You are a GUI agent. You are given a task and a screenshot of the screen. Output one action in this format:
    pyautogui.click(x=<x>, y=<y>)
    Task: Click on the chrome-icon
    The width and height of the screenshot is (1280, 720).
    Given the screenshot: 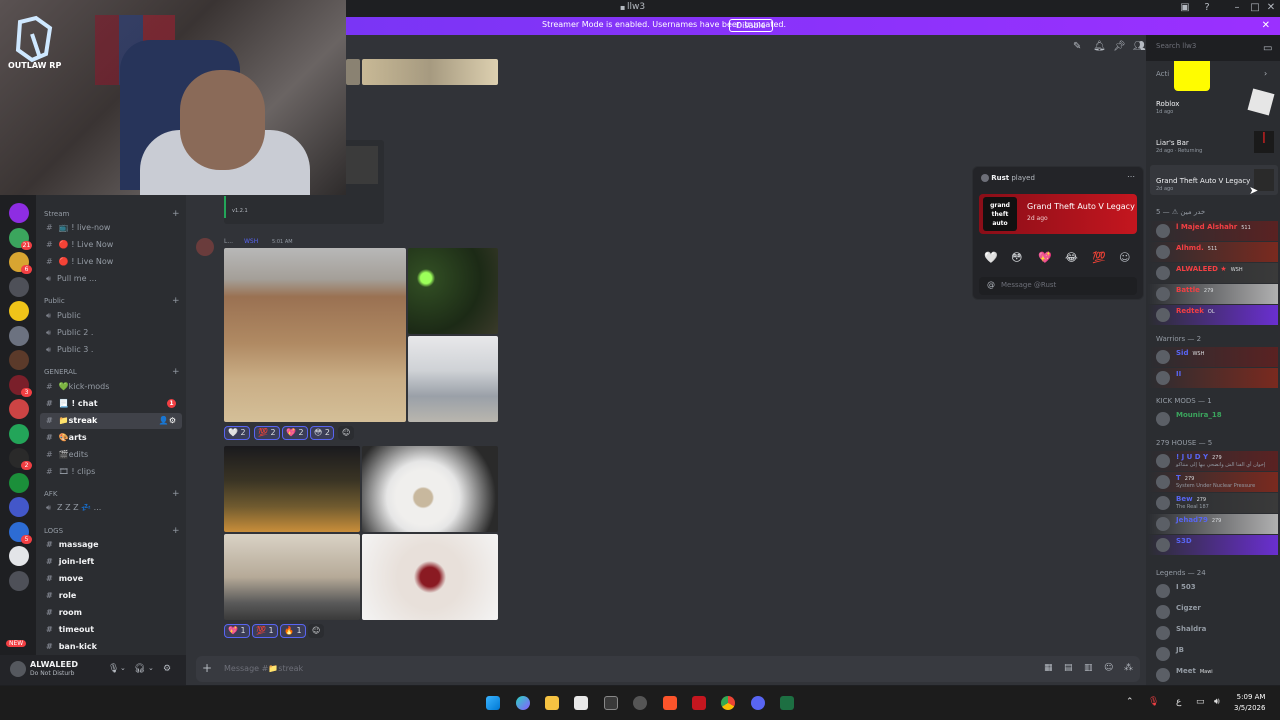 What is the action you would take?
    pyautogui.click(x=728, y=703)
    